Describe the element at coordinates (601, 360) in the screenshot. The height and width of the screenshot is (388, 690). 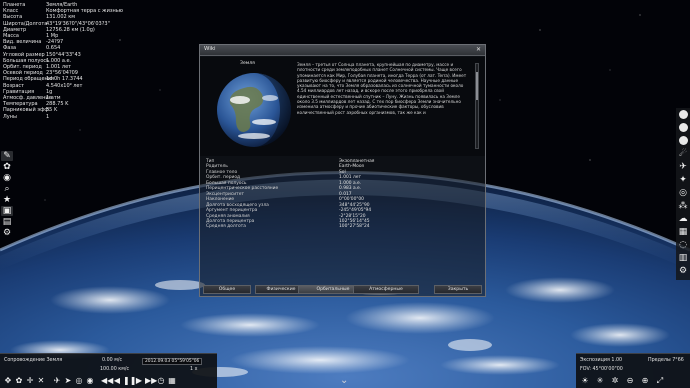
I see `exposure-readout: Экспозиция 1.00` at that location.